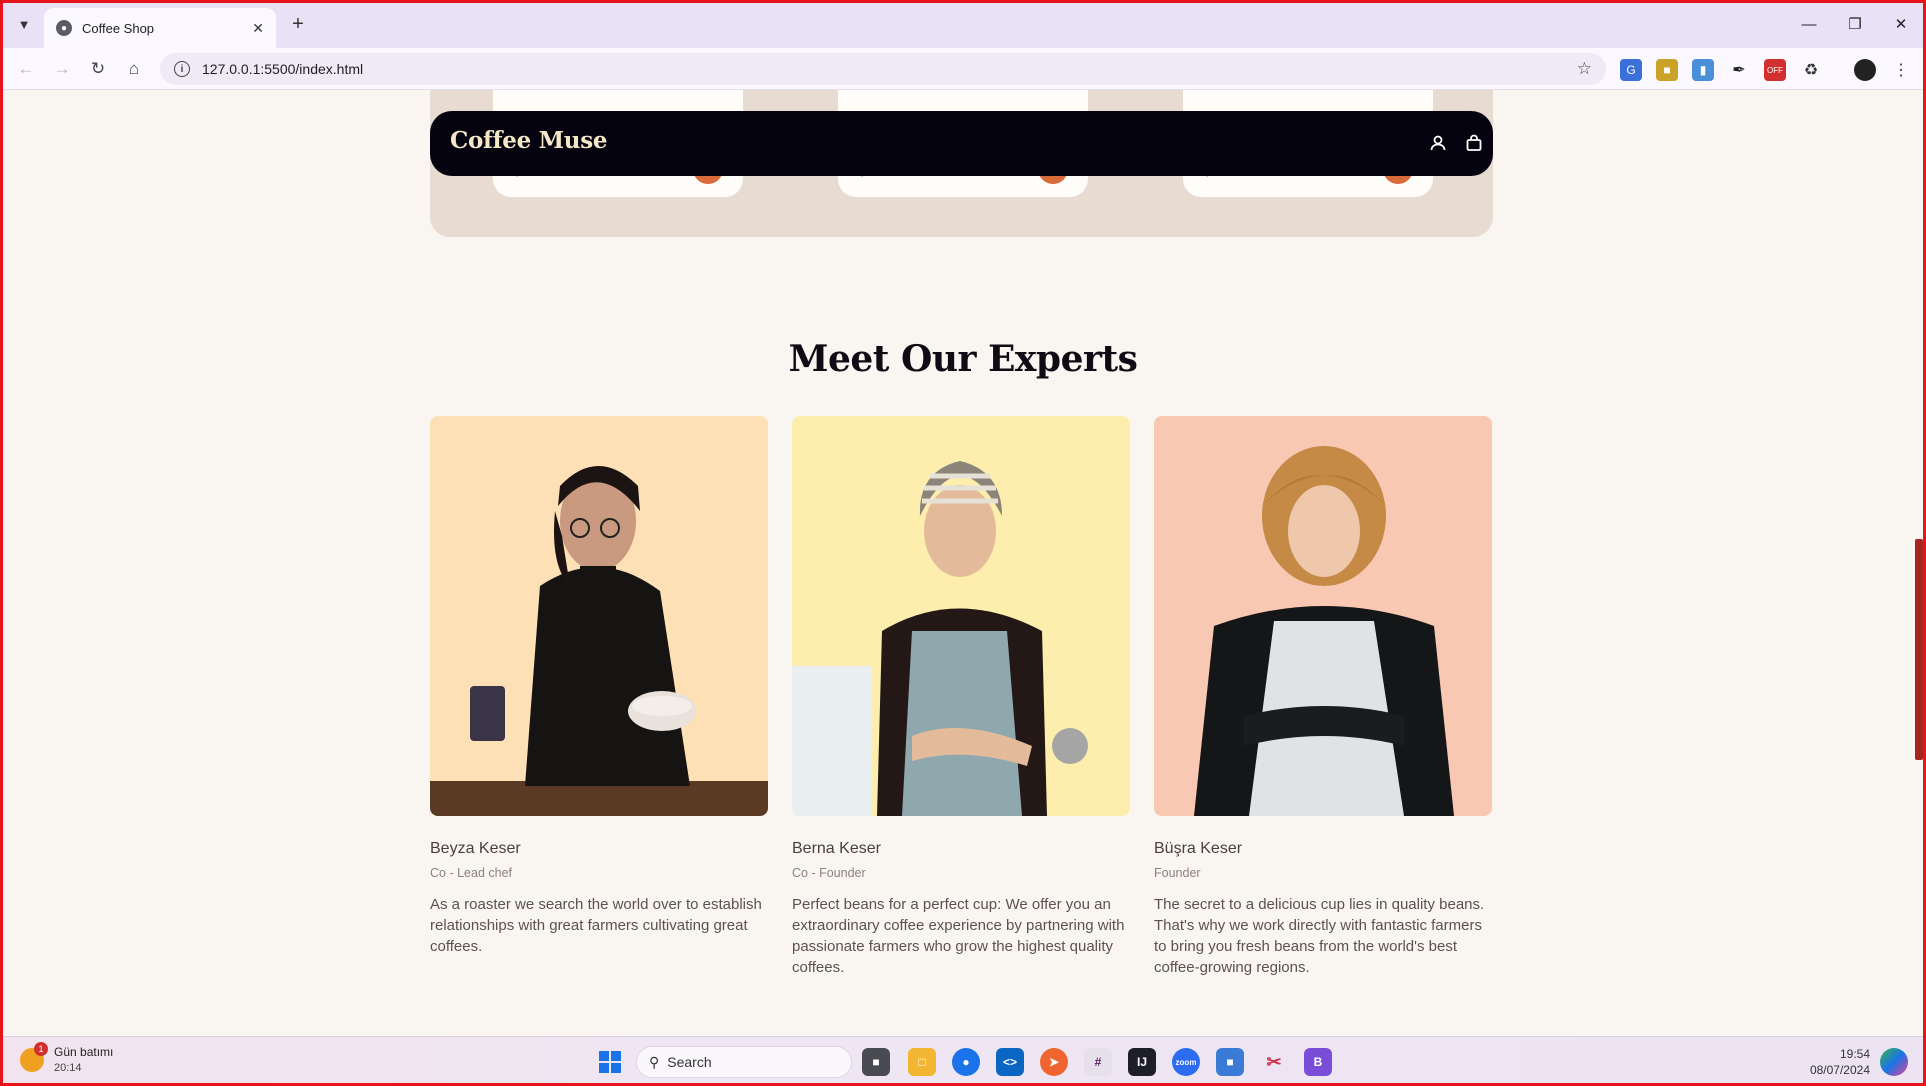 This screenshot has height=1086, width=1926. What do you see at coordinates (64, 28) in the screenshot?
I see `globe-icon: ●` at bounding box center [64, 28].